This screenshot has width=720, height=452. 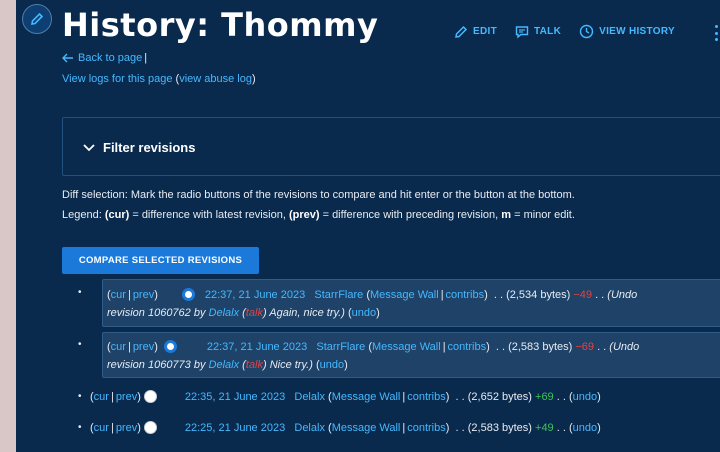 What do you see at coordinates (391, 146) in the screenshot?
I see `filter-revisions-panel: Filter revisions` at bounding box center [391, 146].